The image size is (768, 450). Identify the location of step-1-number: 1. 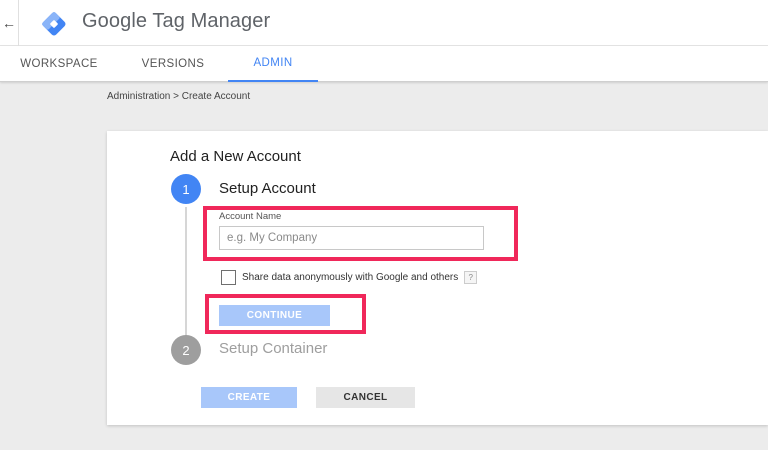
(186, 189).